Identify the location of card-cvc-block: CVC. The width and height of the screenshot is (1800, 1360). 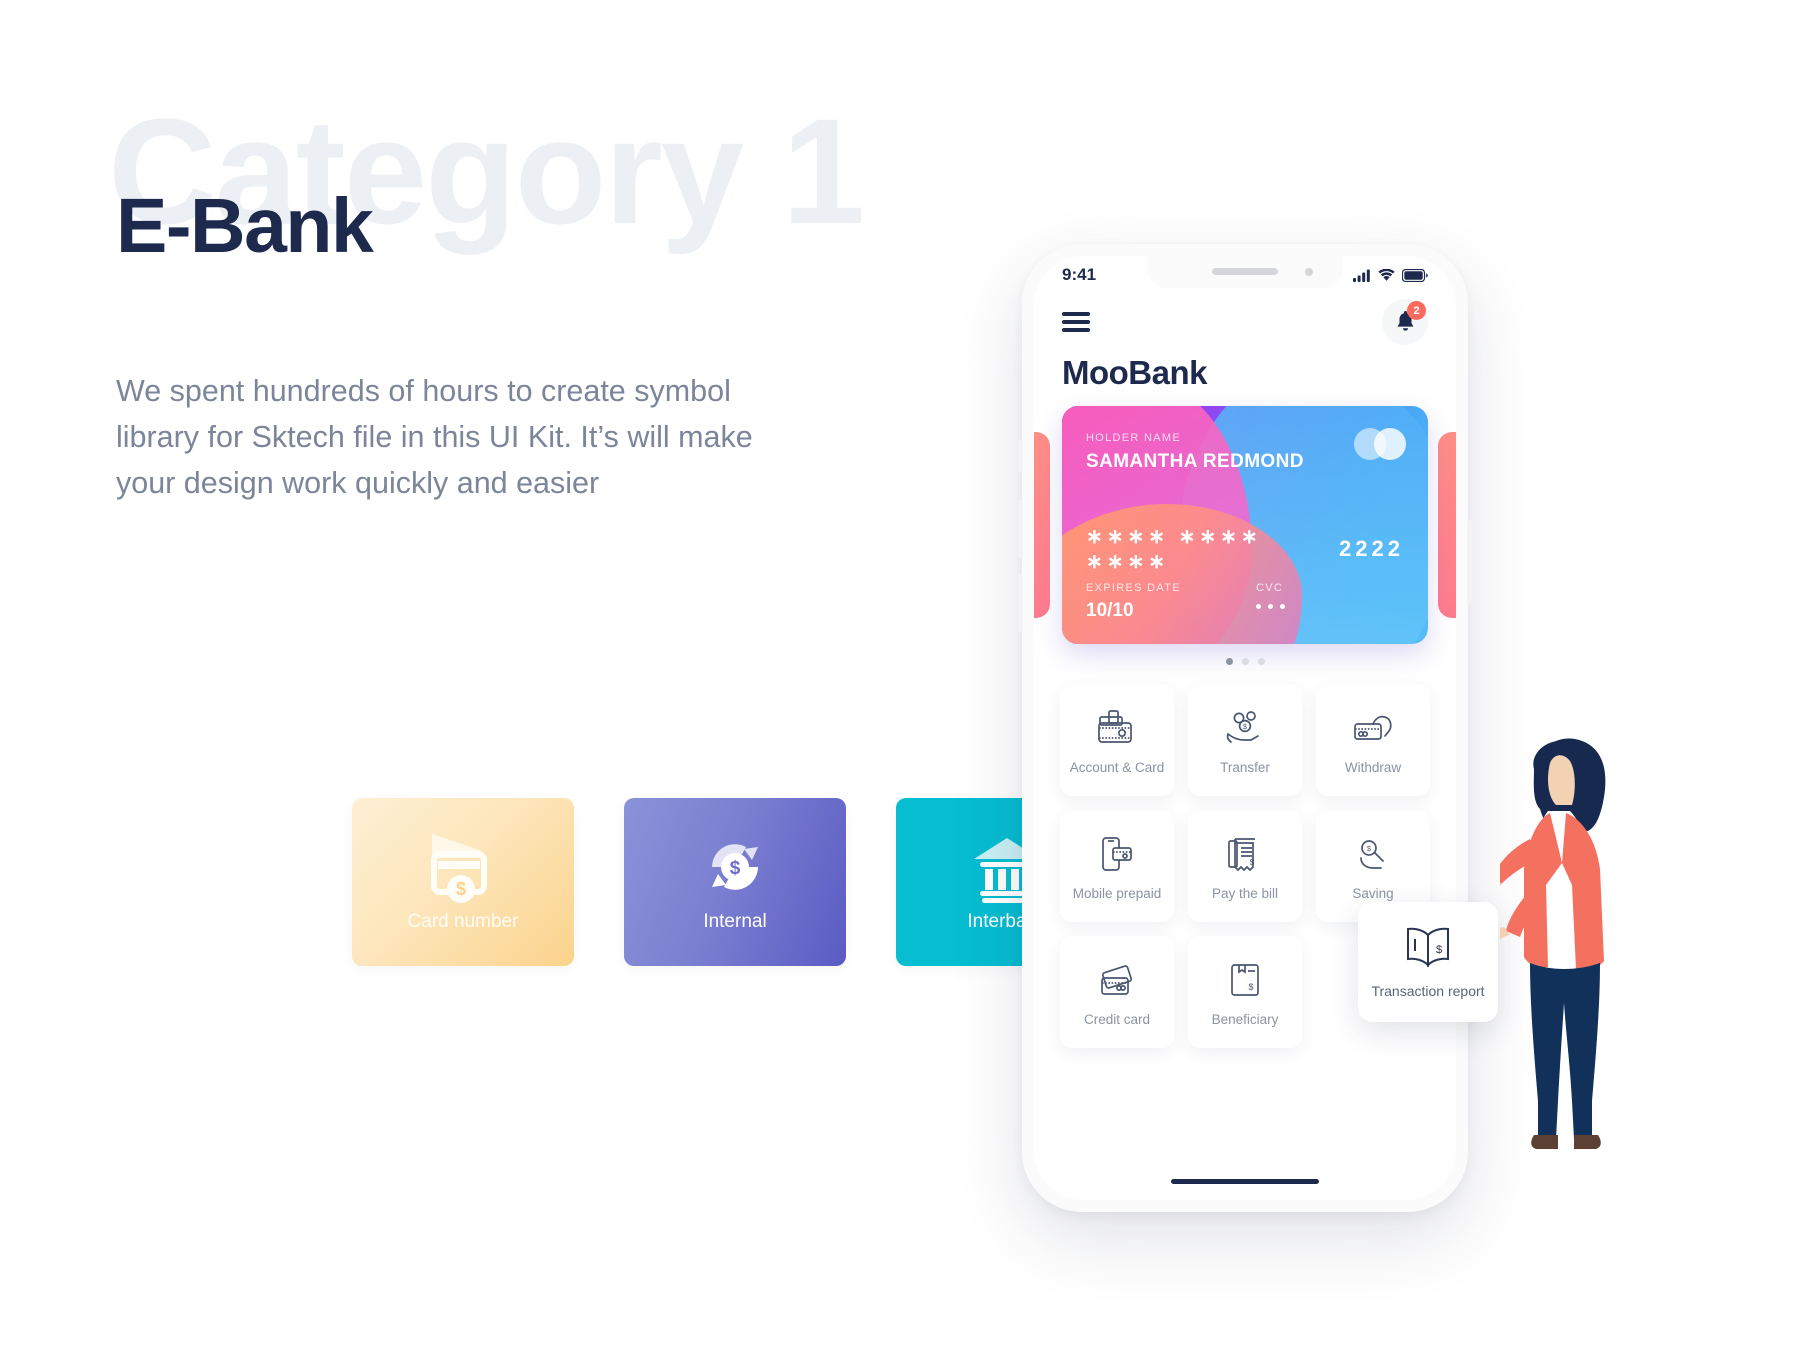
(1270, 602).